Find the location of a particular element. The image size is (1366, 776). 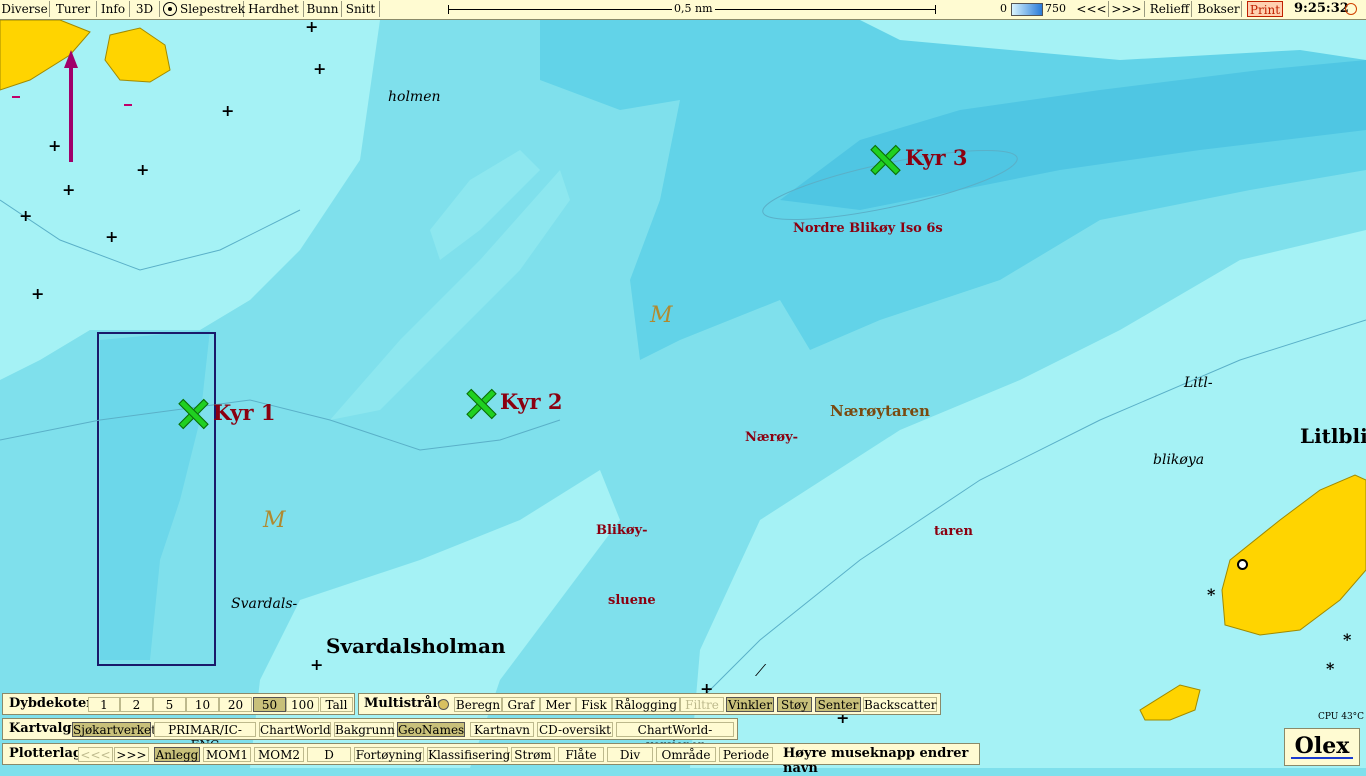

layer-omrade-button: Område is located at coordinates (686, 754).